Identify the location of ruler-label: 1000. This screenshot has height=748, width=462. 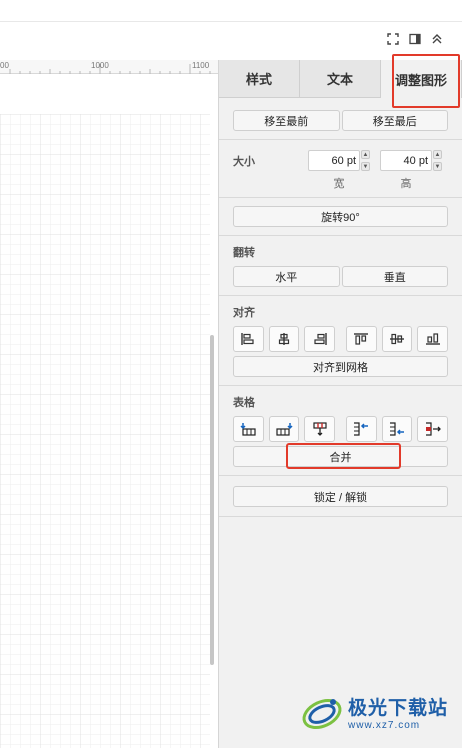
(100, 65).